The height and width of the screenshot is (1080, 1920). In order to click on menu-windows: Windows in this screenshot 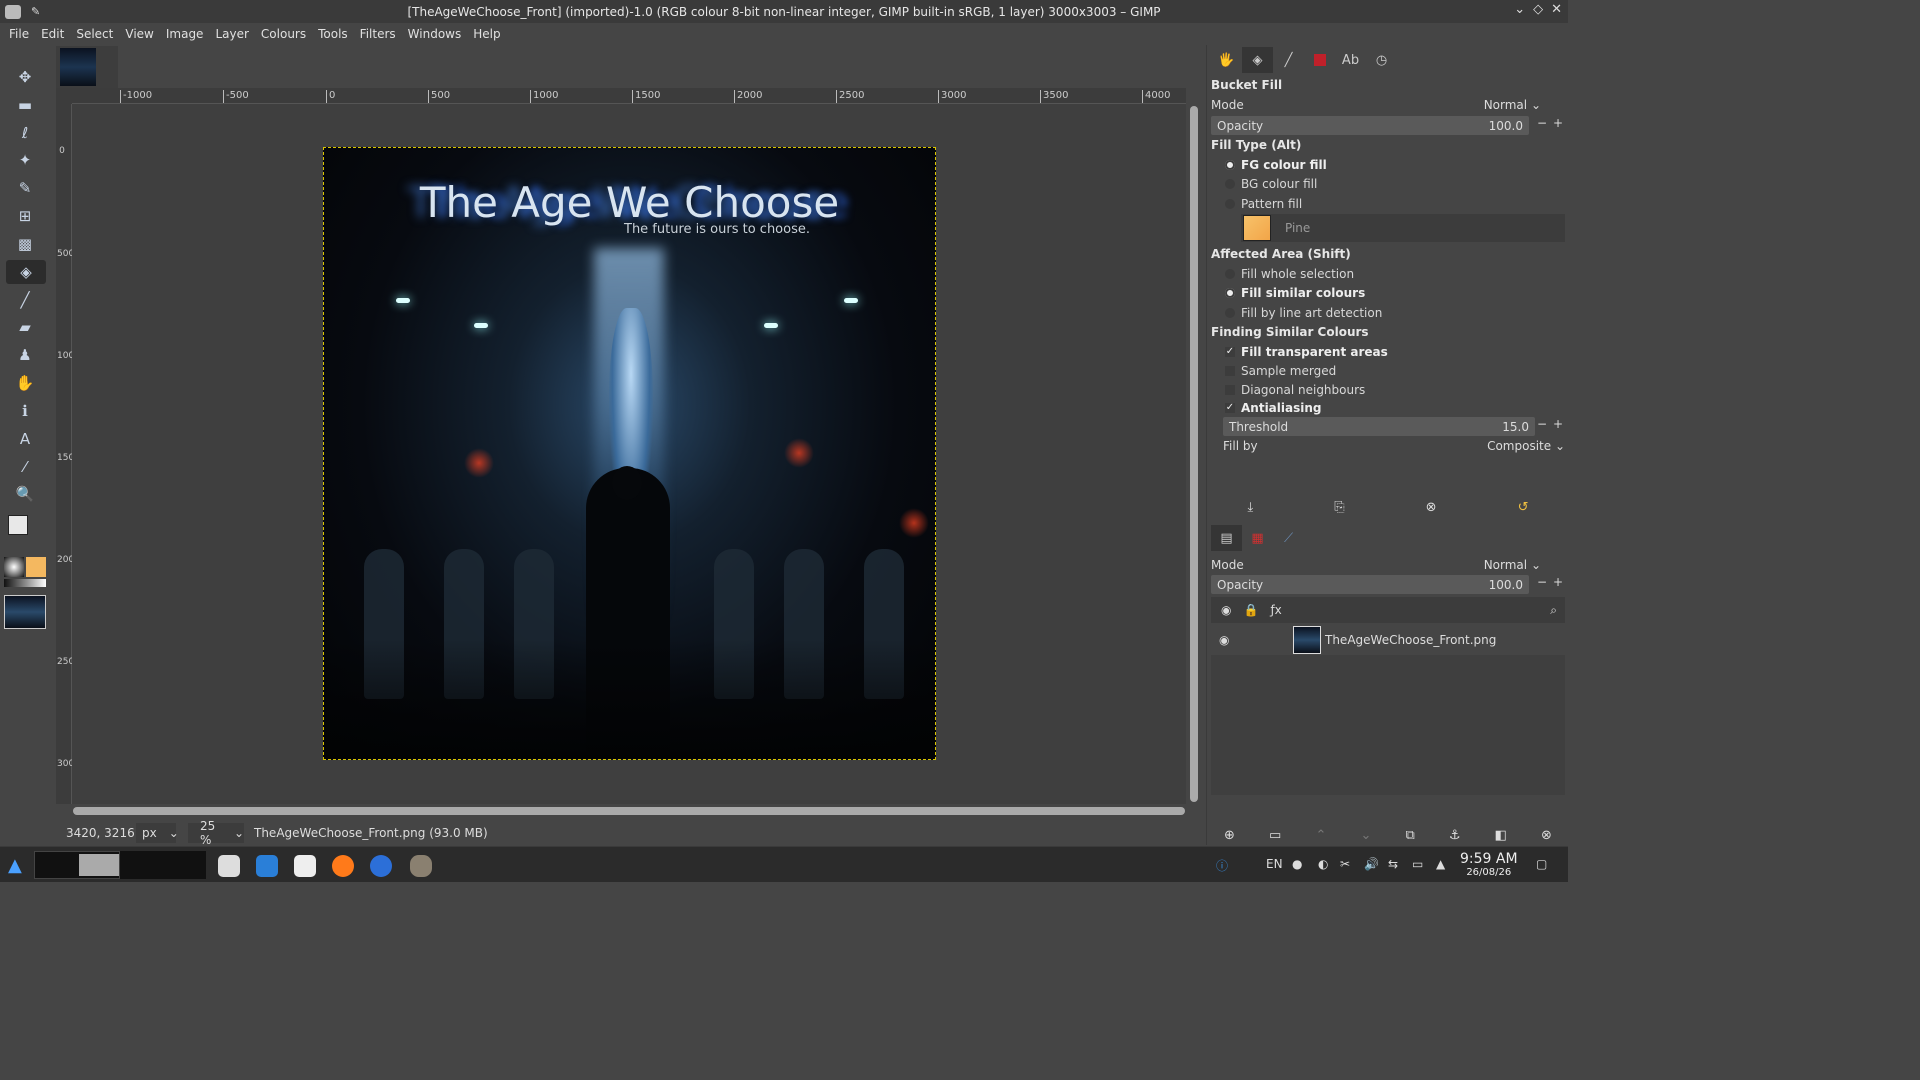, I will do `click(435, 34)`.